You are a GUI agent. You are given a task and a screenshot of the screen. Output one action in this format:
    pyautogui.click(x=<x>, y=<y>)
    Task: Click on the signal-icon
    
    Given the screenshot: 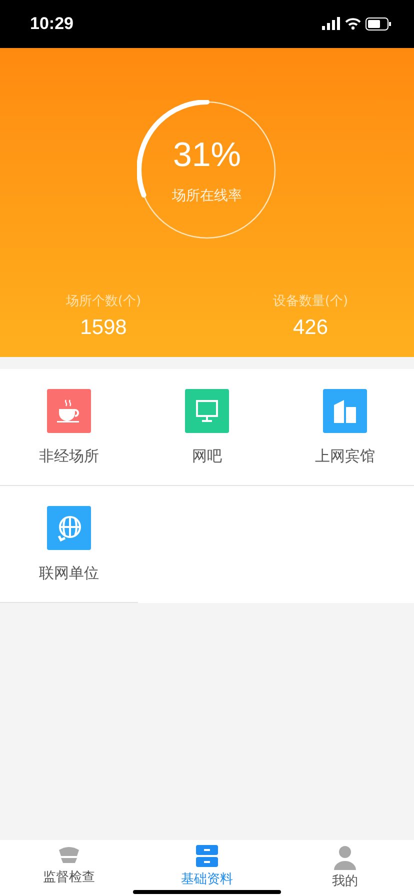 What is the action you would take?
    pyautogui.click(x=331, y=23)
    